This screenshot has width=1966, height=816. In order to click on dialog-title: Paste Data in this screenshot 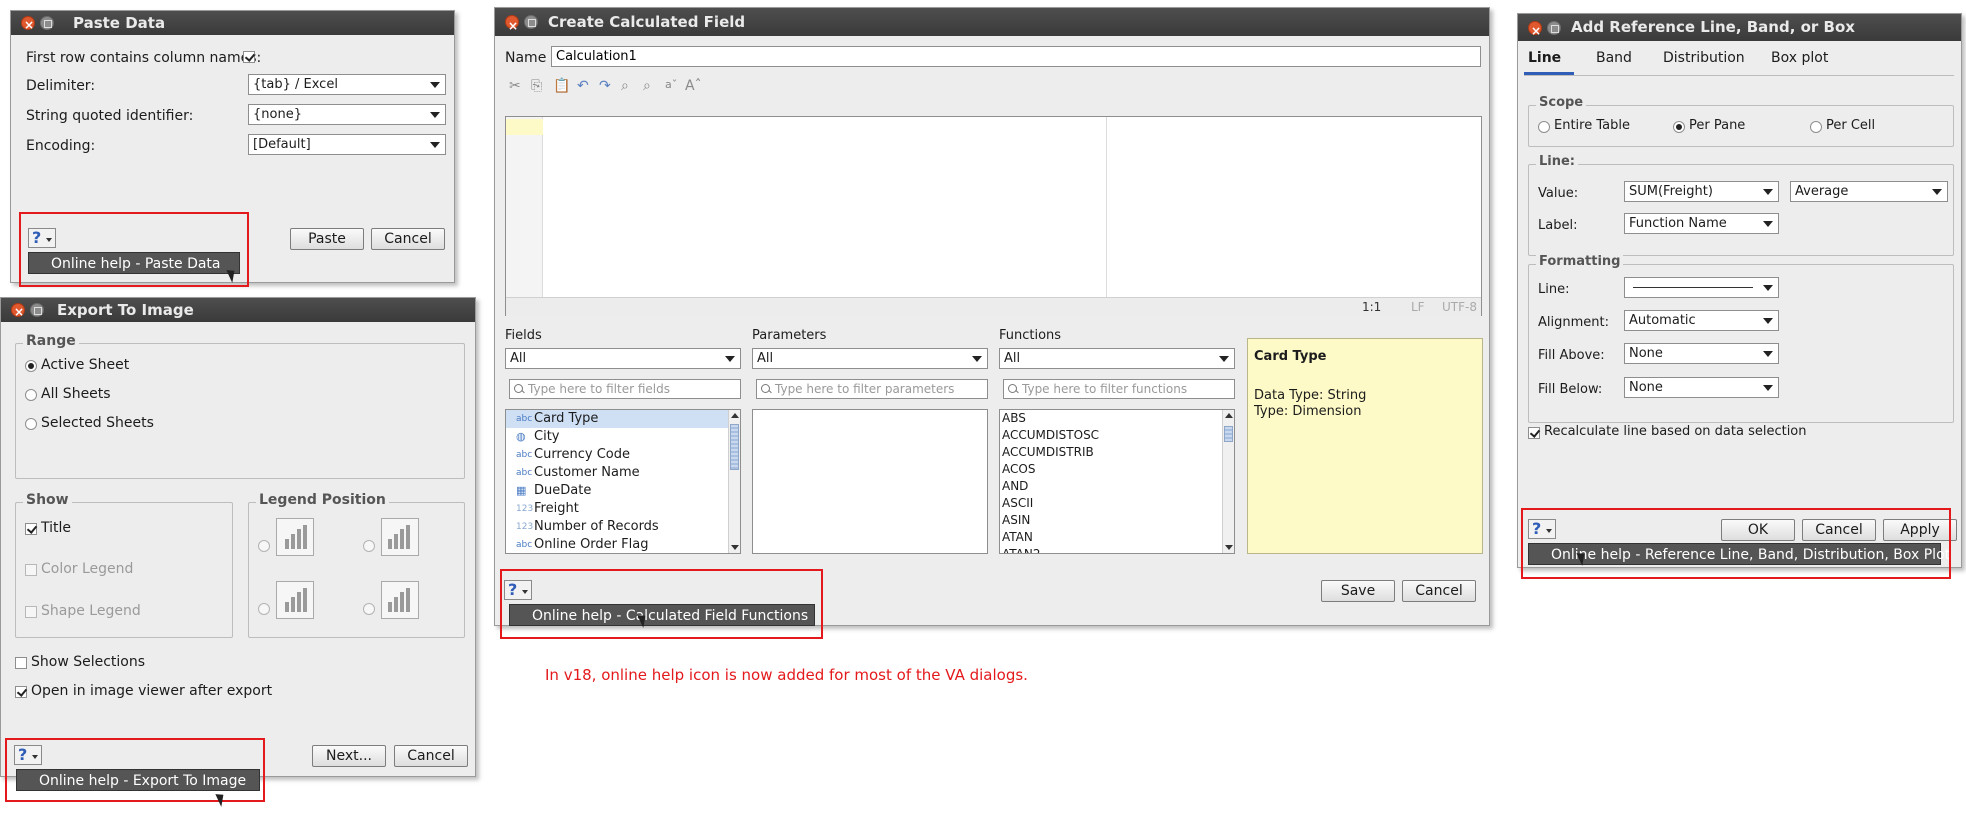, I will do `click(119, 23)`.